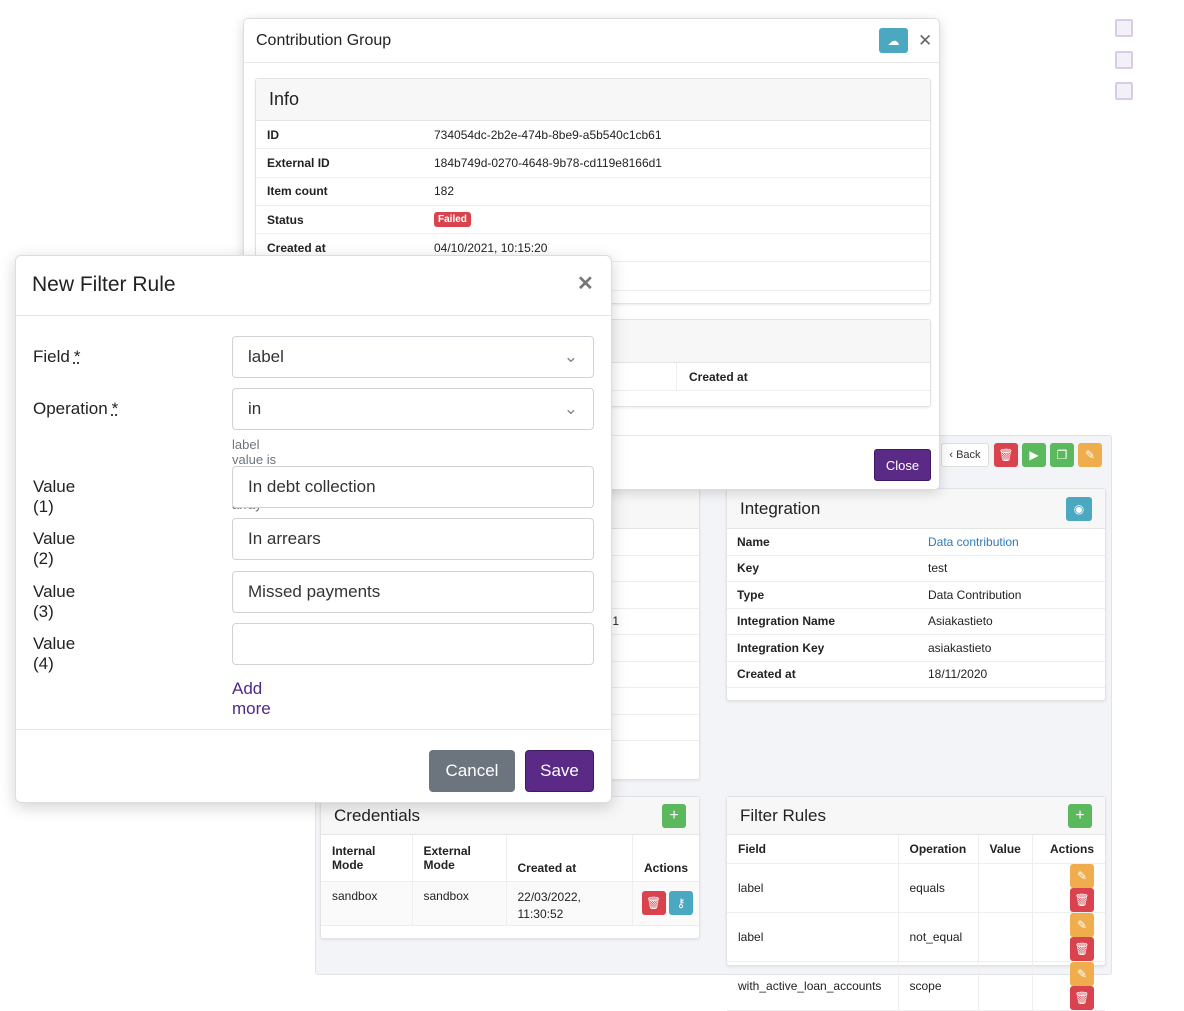 This screenshot has width=1184, height=1011. What do you see at coordinates (413, 539) in the screenshot?
I see `value-input: In arrears` at bounding box center [413, 539].